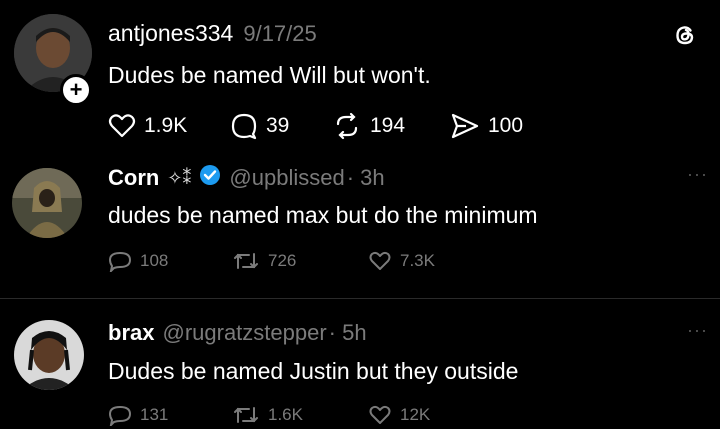  I want to click on threads-logo-icon, so click(685, 35).